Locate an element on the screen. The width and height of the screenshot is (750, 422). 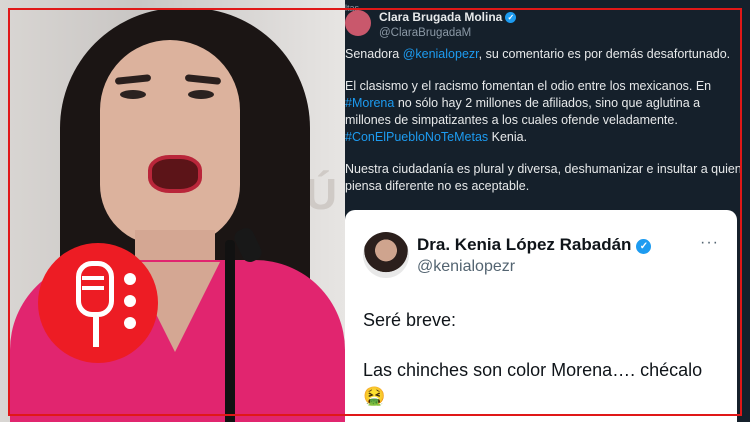
photo-eye-left is located at coordinates (133, 94).